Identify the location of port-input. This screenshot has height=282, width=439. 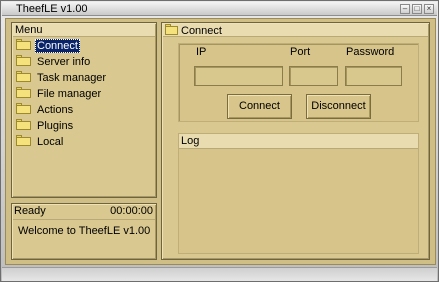
(313, 76).